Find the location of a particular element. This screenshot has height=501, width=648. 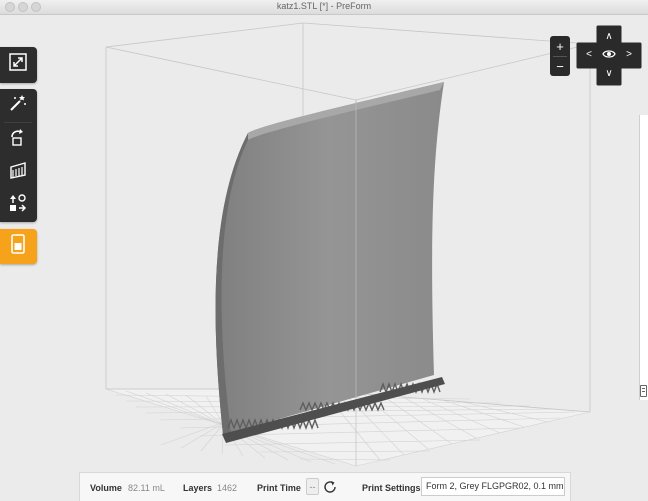

edit-tool-group is located at coordinates (18, 155).